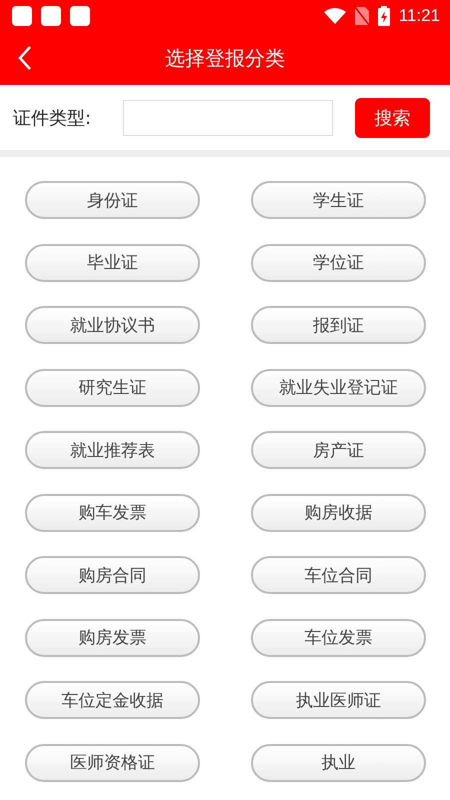 The image size is (450, 800). Describe the element at coordinates (225, 58) in the screenshot. I see `page-title: 选择登报分类` at that location.